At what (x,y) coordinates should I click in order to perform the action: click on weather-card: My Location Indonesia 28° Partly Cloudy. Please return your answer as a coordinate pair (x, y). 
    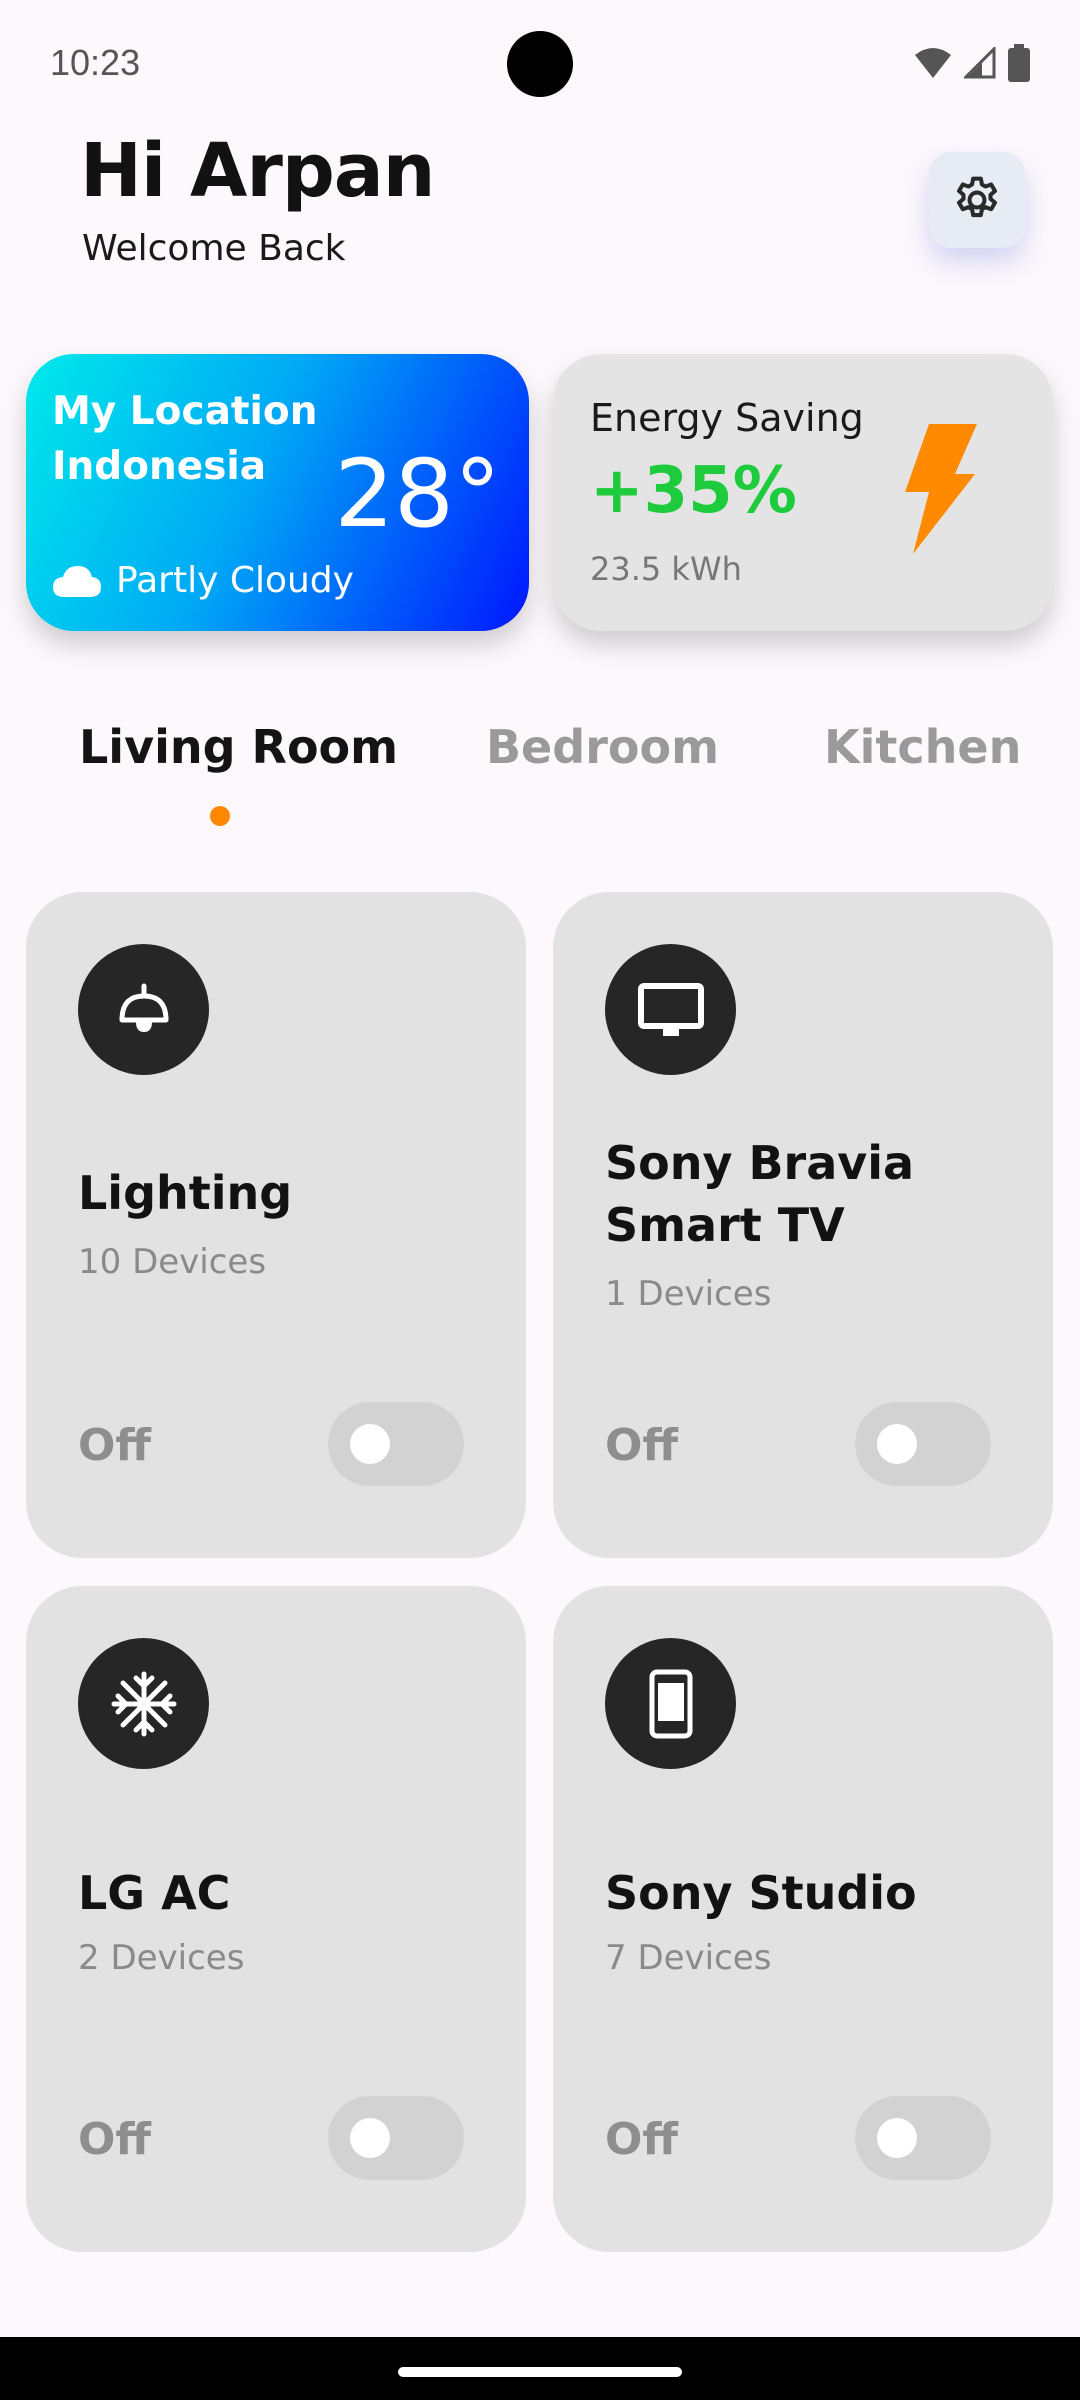
    Looking at the image, I should click on (277, 492).